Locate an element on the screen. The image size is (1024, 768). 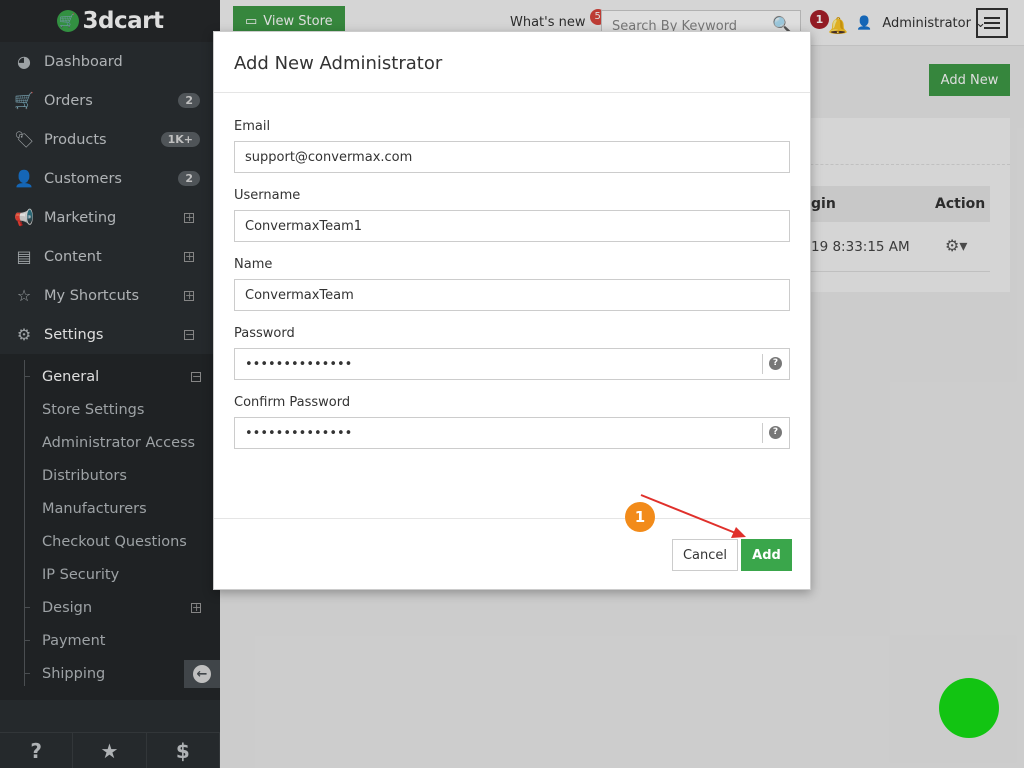
add-button: Add is located at coordinates (766, 555).